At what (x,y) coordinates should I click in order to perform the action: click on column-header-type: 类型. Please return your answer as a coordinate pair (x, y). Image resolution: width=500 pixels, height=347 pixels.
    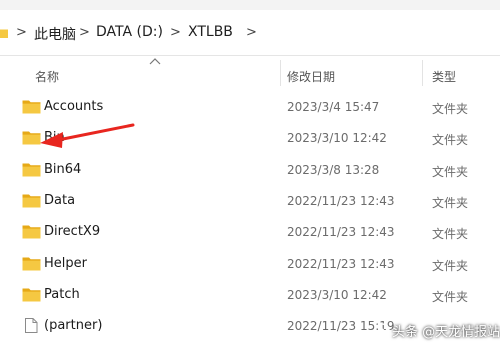
    Looking at the image, I should click on (444, 76).